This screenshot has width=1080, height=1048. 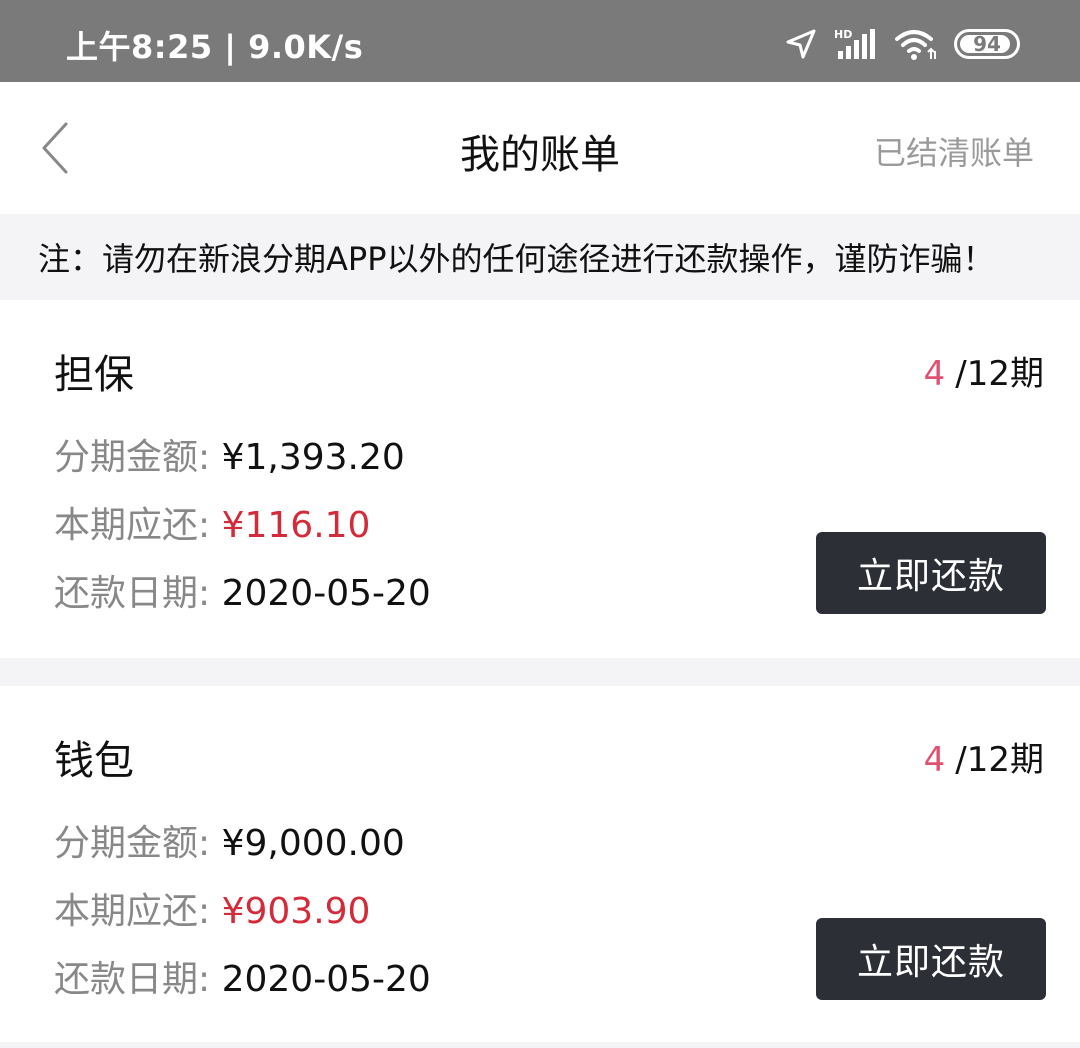 I want to click on hd-signal-icon: HD, so click(x=854, y=43).